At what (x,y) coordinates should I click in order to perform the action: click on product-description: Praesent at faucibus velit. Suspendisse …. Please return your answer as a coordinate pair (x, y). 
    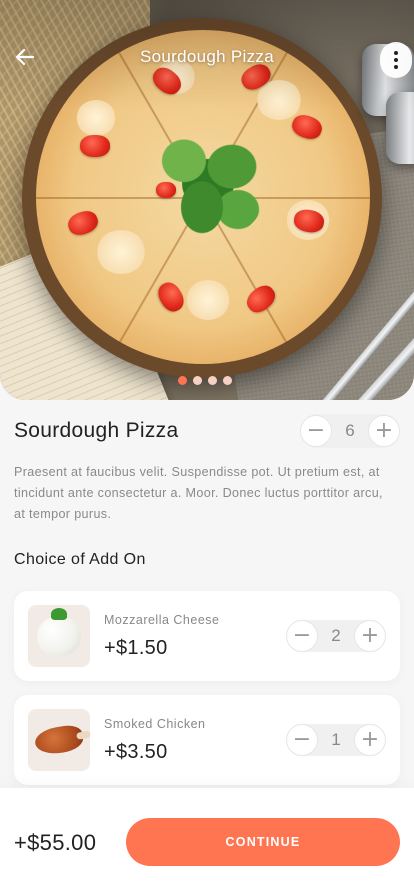
    Looking at the image, I should click on (198, 493).